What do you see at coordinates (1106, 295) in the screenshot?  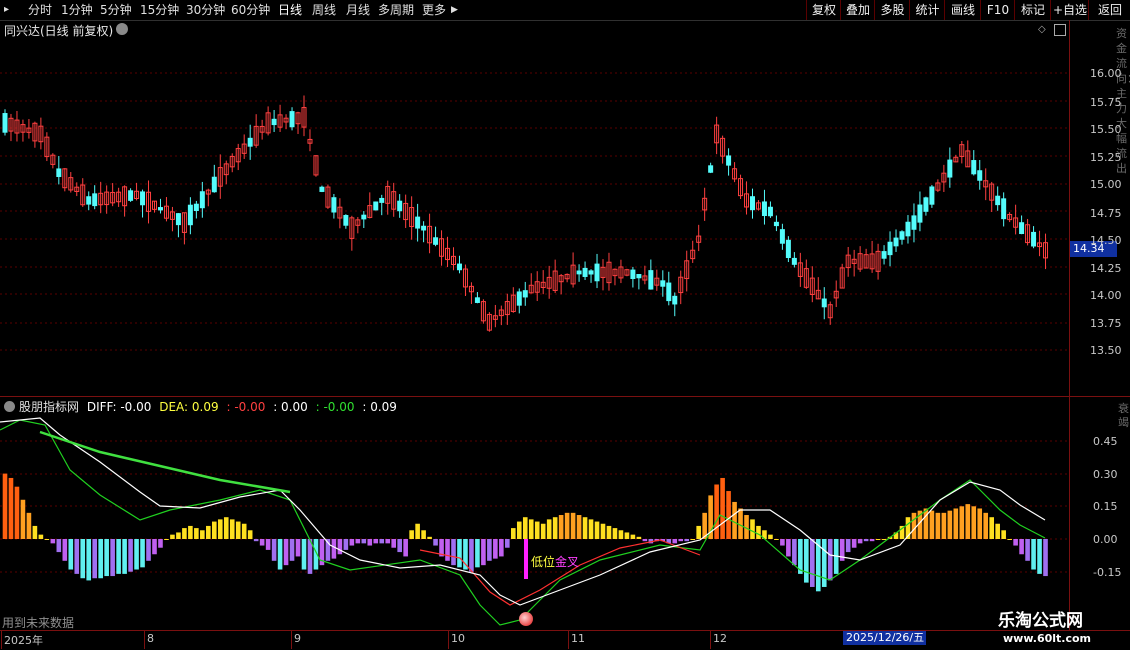 I see `price-axis-label: 14.00` at bounding box center [1106, 295].